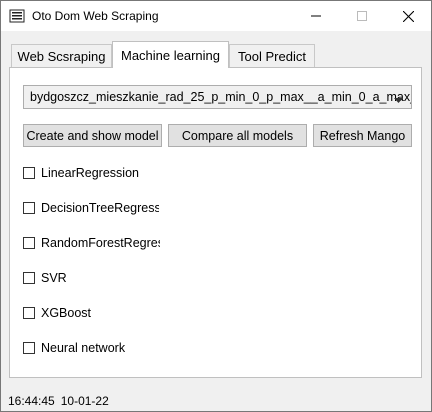 The height and width of the screenshot is (412, 432). What do you see at coordinates (54, 278) in the screenshot?
I see `checkbox-label: SVR` at bounding box center [54, 278].